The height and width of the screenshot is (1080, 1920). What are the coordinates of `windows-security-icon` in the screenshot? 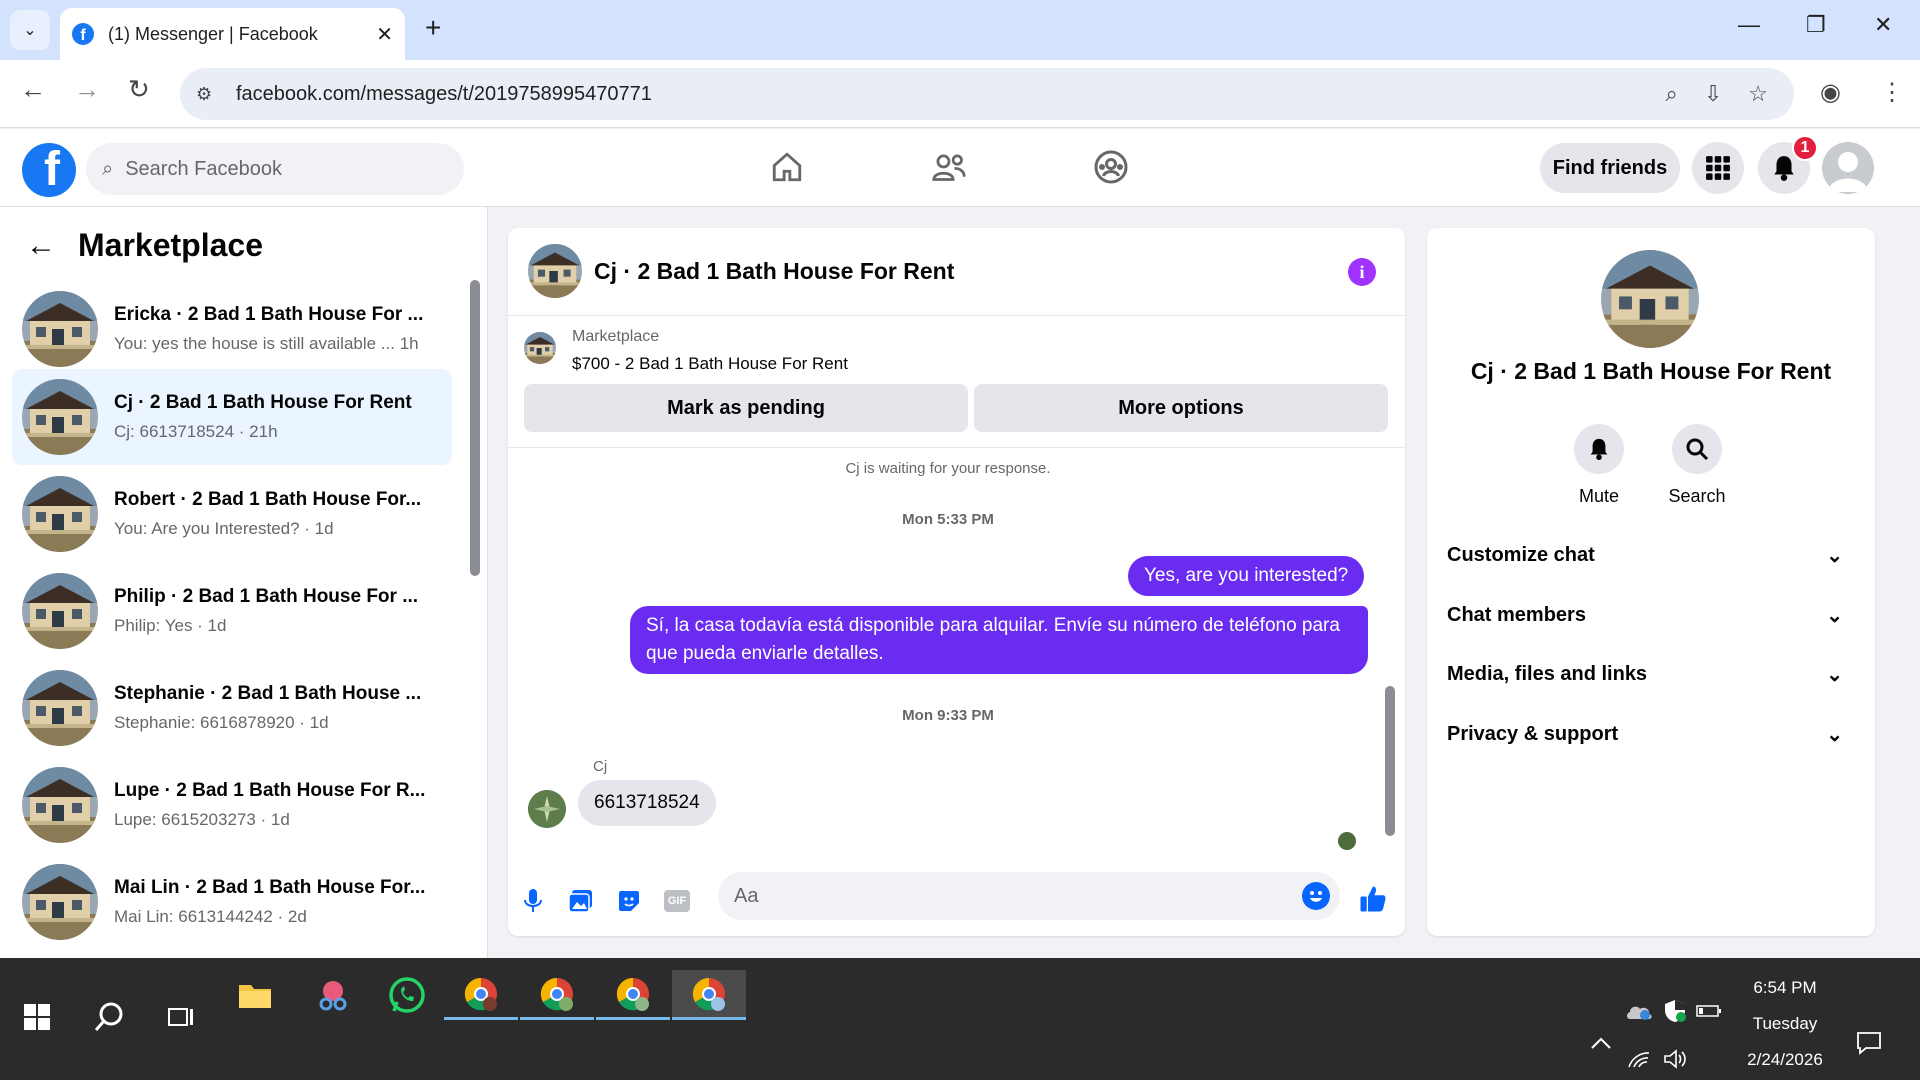 It's located at (1675, 1011).